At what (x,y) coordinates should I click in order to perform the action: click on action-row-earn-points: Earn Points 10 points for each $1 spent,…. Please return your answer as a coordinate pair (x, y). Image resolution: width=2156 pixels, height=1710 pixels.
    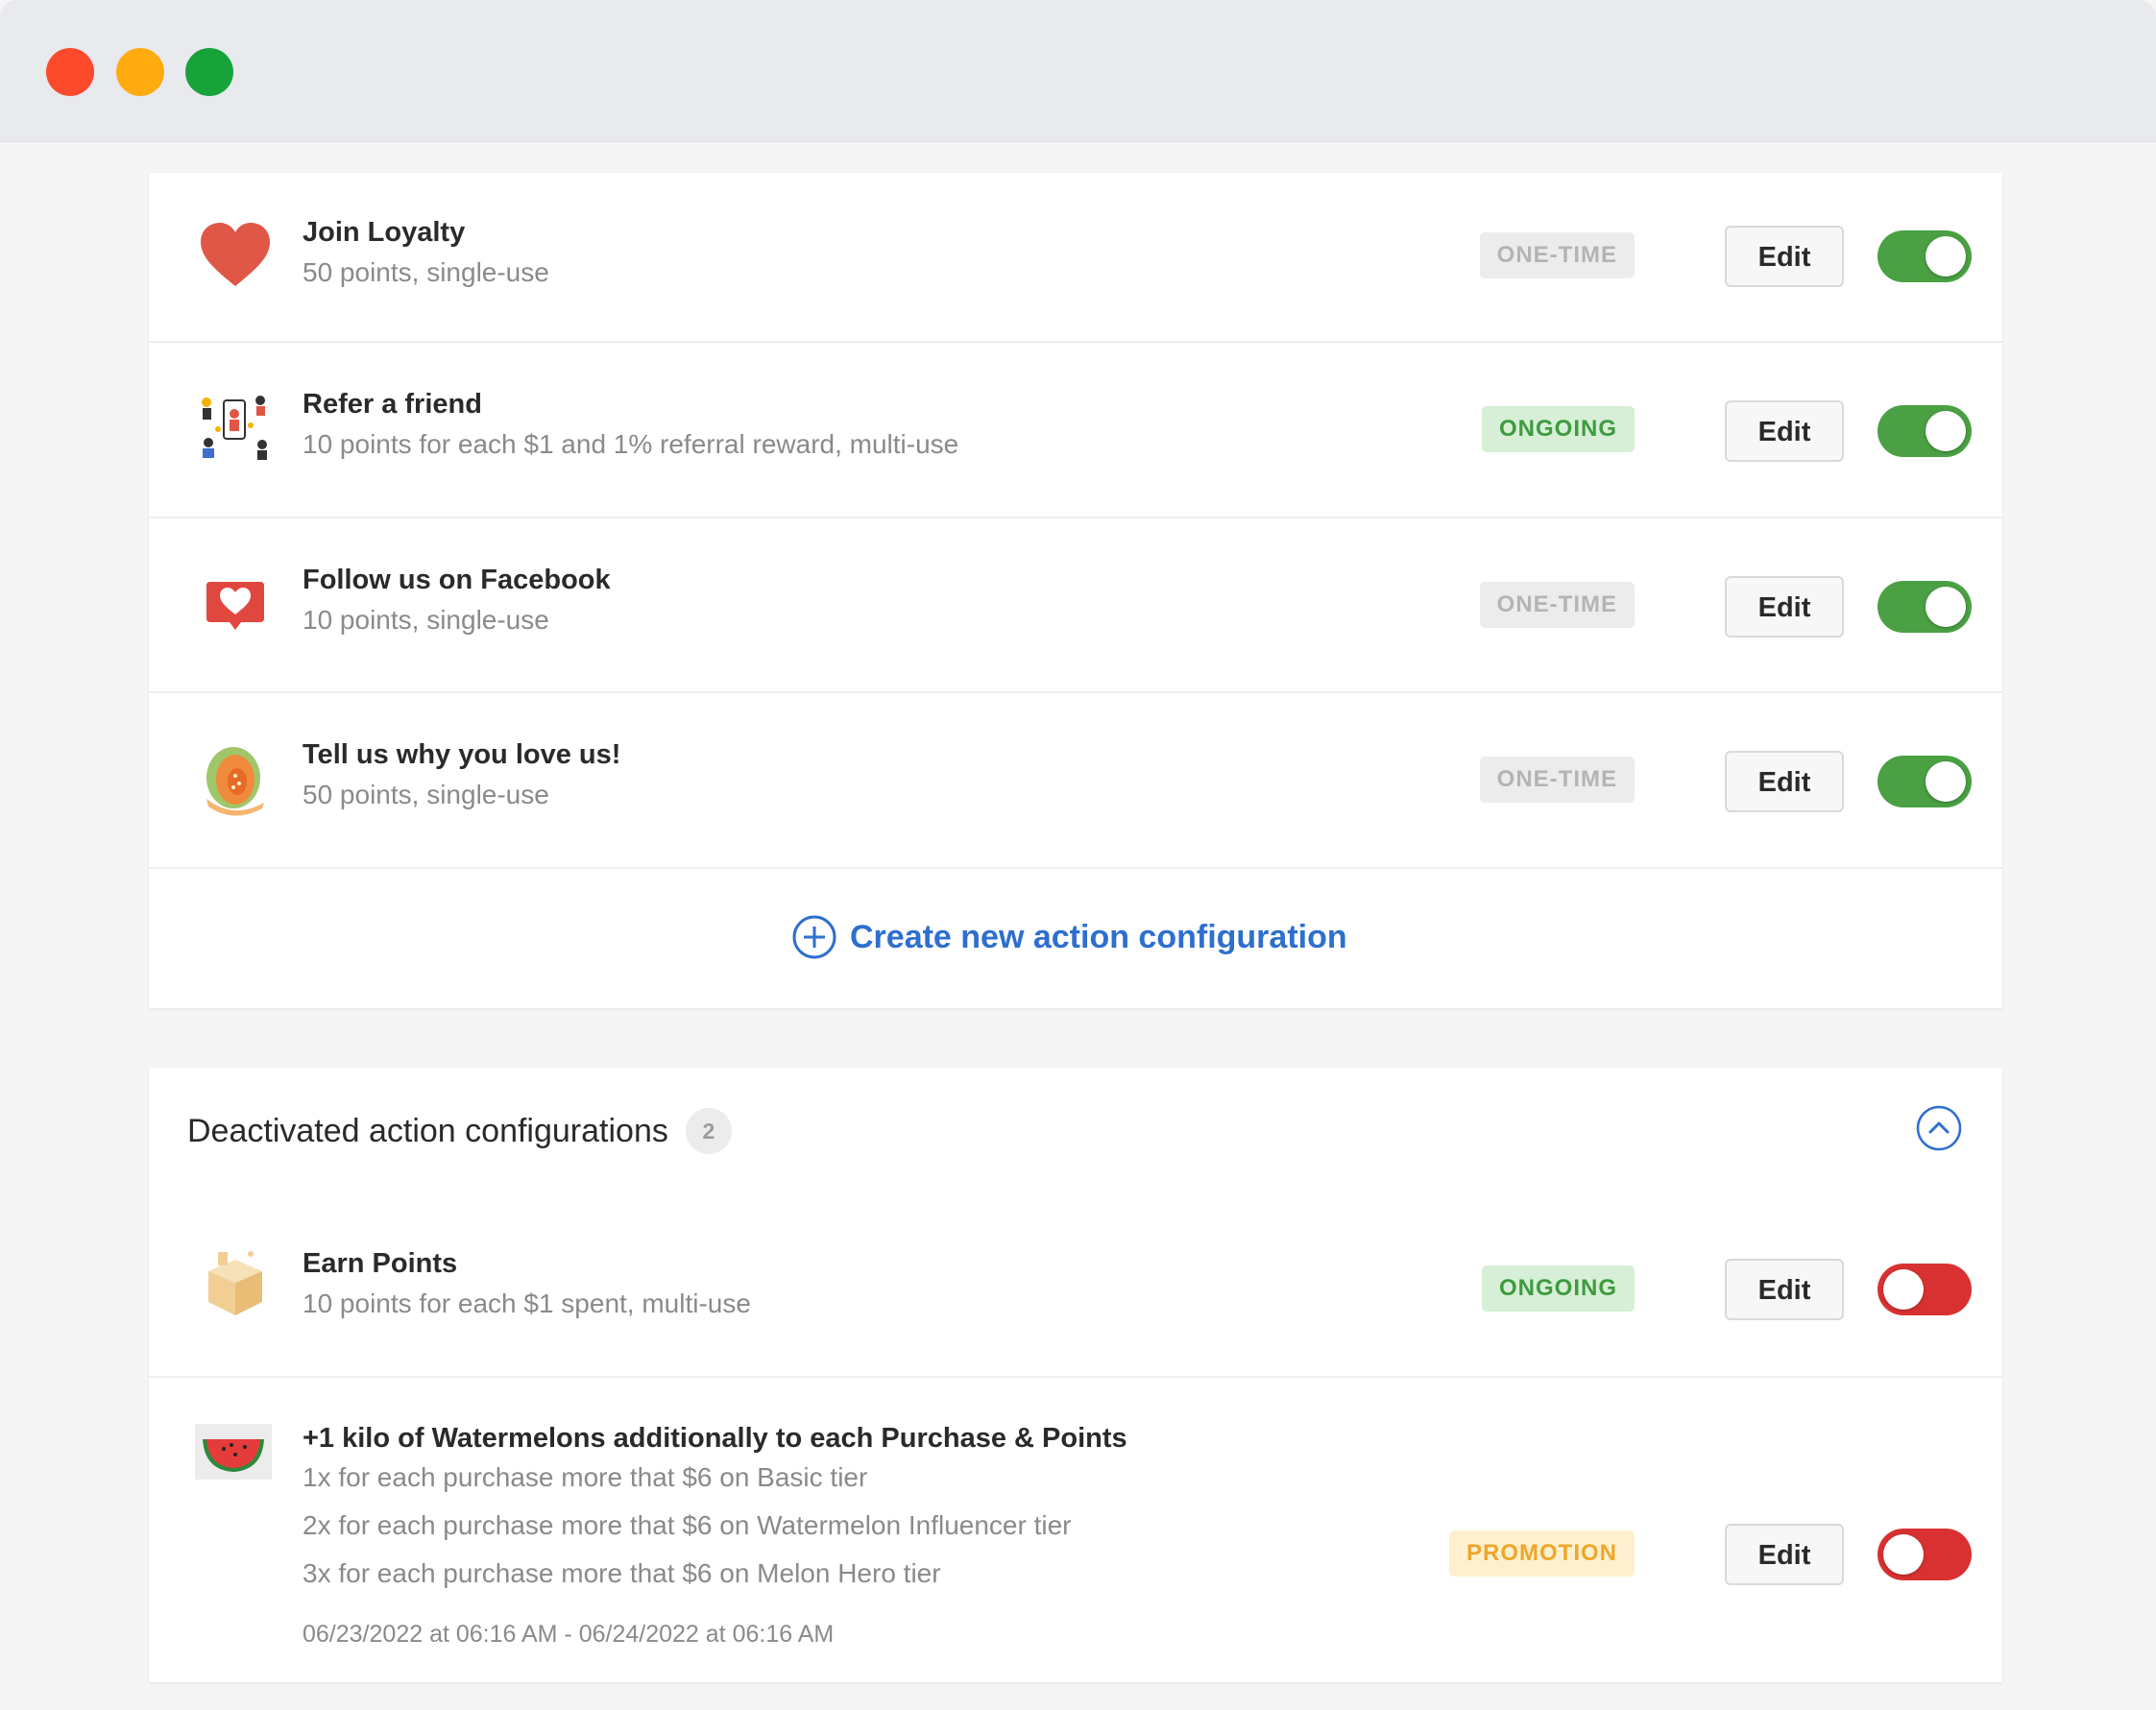
    Looking at the image, I should click on (1075, 1280).